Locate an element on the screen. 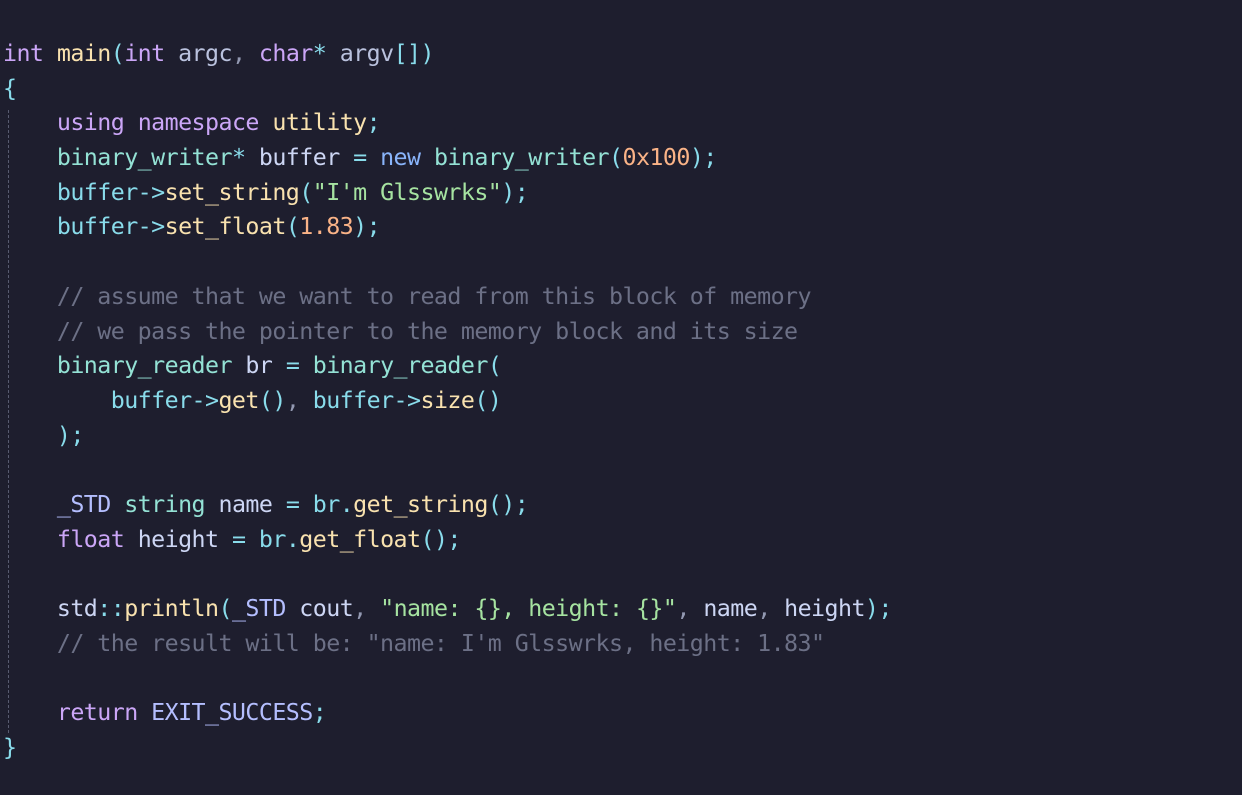 This screenshot has width=1242, height=795. code-token: = is located at coordinates (292, 366).